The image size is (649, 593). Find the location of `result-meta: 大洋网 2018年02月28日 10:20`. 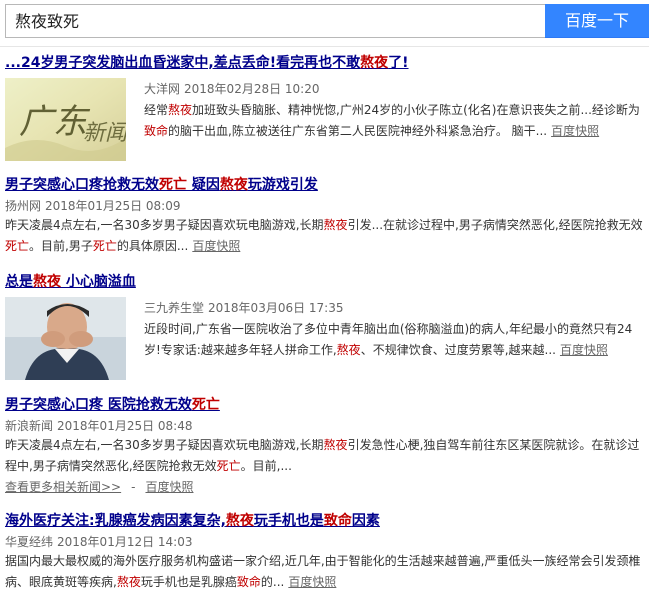

result-meta: 大洋网 2018年02月28日 10:20 is located at coordinates (232, 89).